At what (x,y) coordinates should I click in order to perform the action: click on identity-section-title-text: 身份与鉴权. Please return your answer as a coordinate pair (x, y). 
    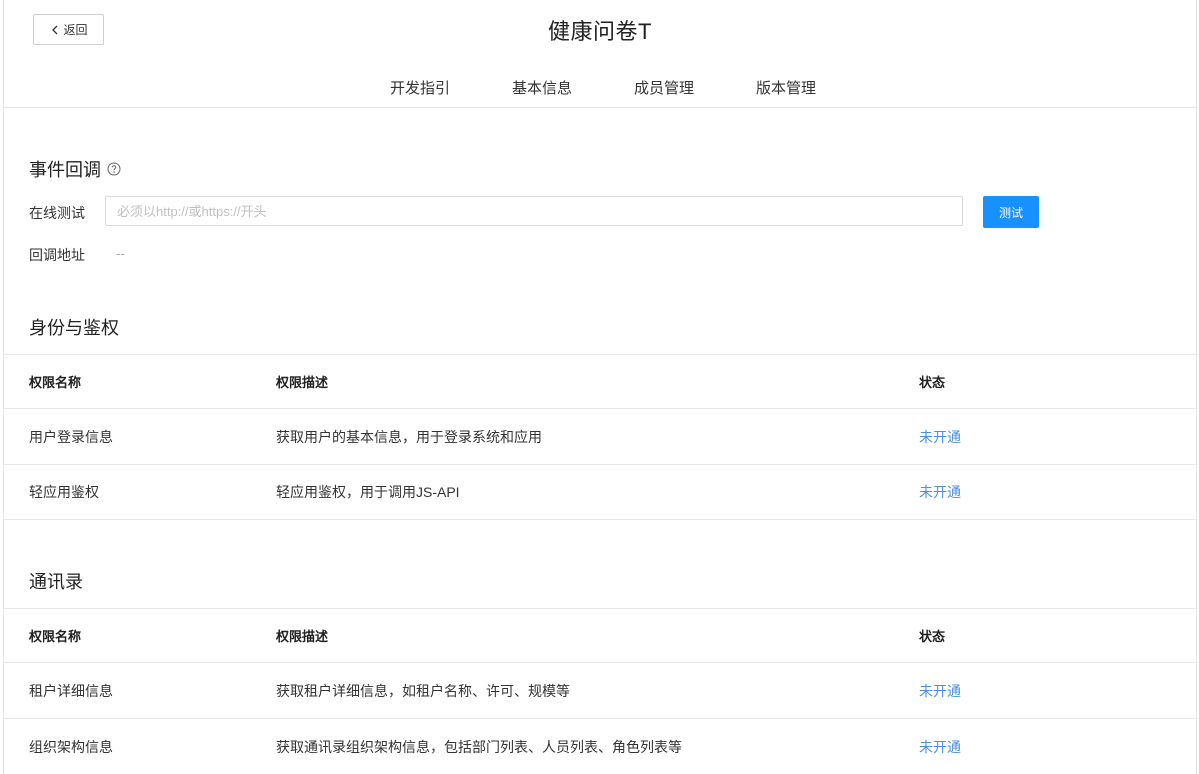
    Looking at the image, I should click on (74, 327).